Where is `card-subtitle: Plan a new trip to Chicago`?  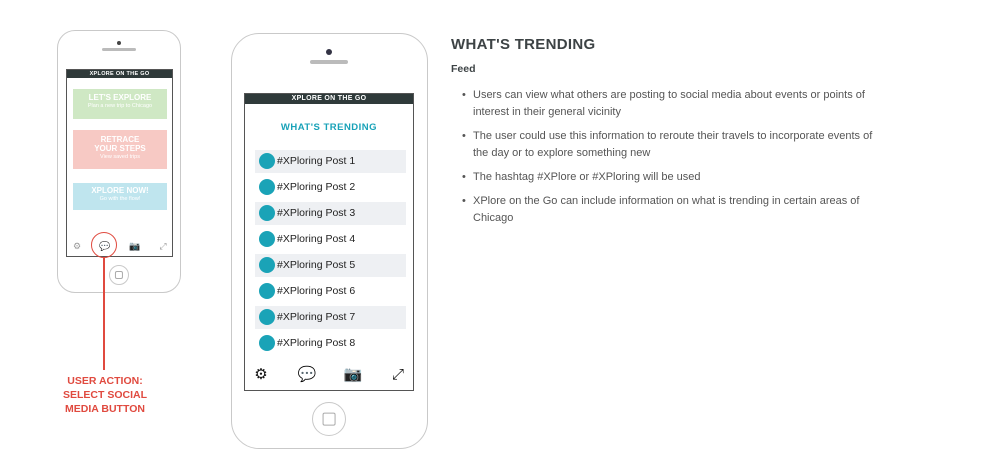
card-subtitle: Plan a new trip to Chicago is located at coordinates (120, 106).